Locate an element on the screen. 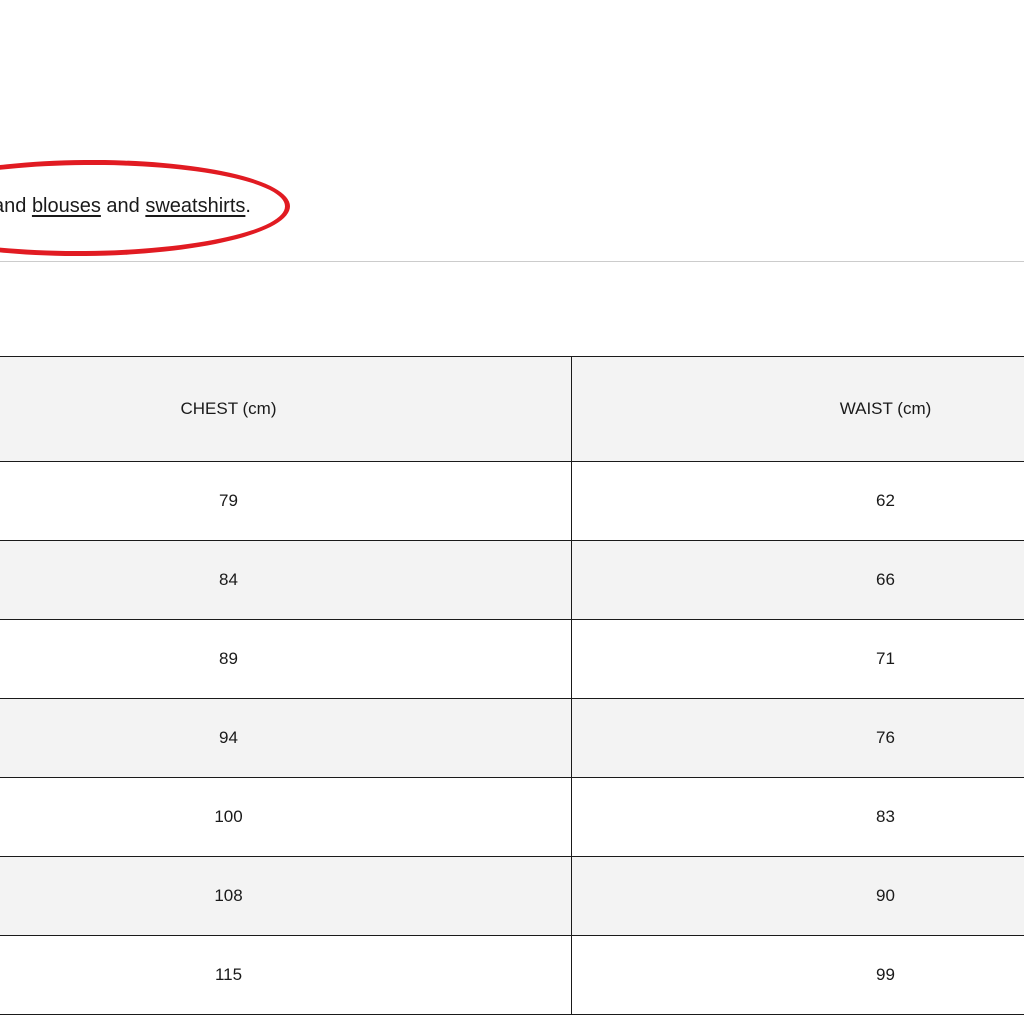 The width and height of the screenshot is (1024, 1024). waist-cell: 83 is located at coordinates (797, 817).